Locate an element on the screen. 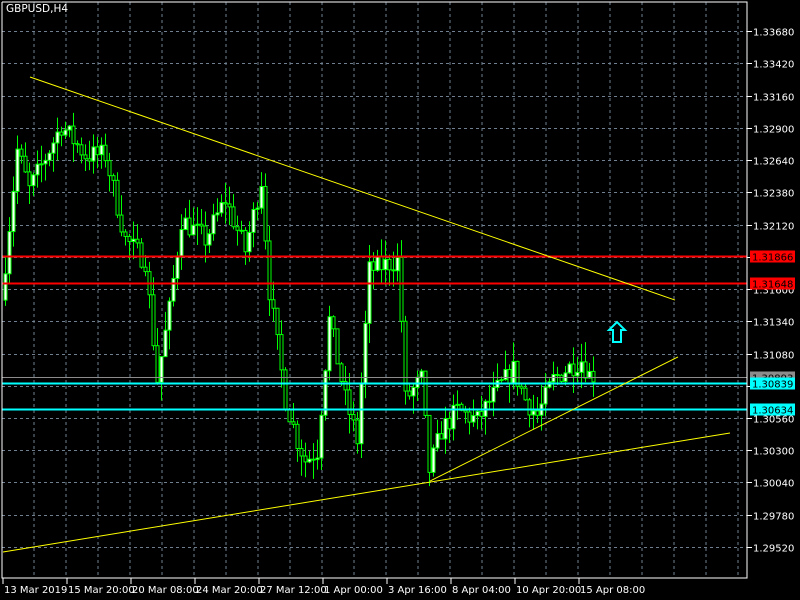  y-tick-label: 1.32640 is located at coordinates (773, 162).